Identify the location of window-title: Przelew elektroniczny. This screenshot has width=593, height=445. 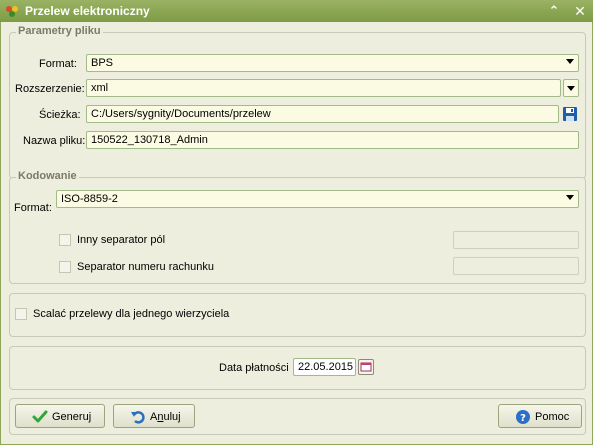
(87, 11).